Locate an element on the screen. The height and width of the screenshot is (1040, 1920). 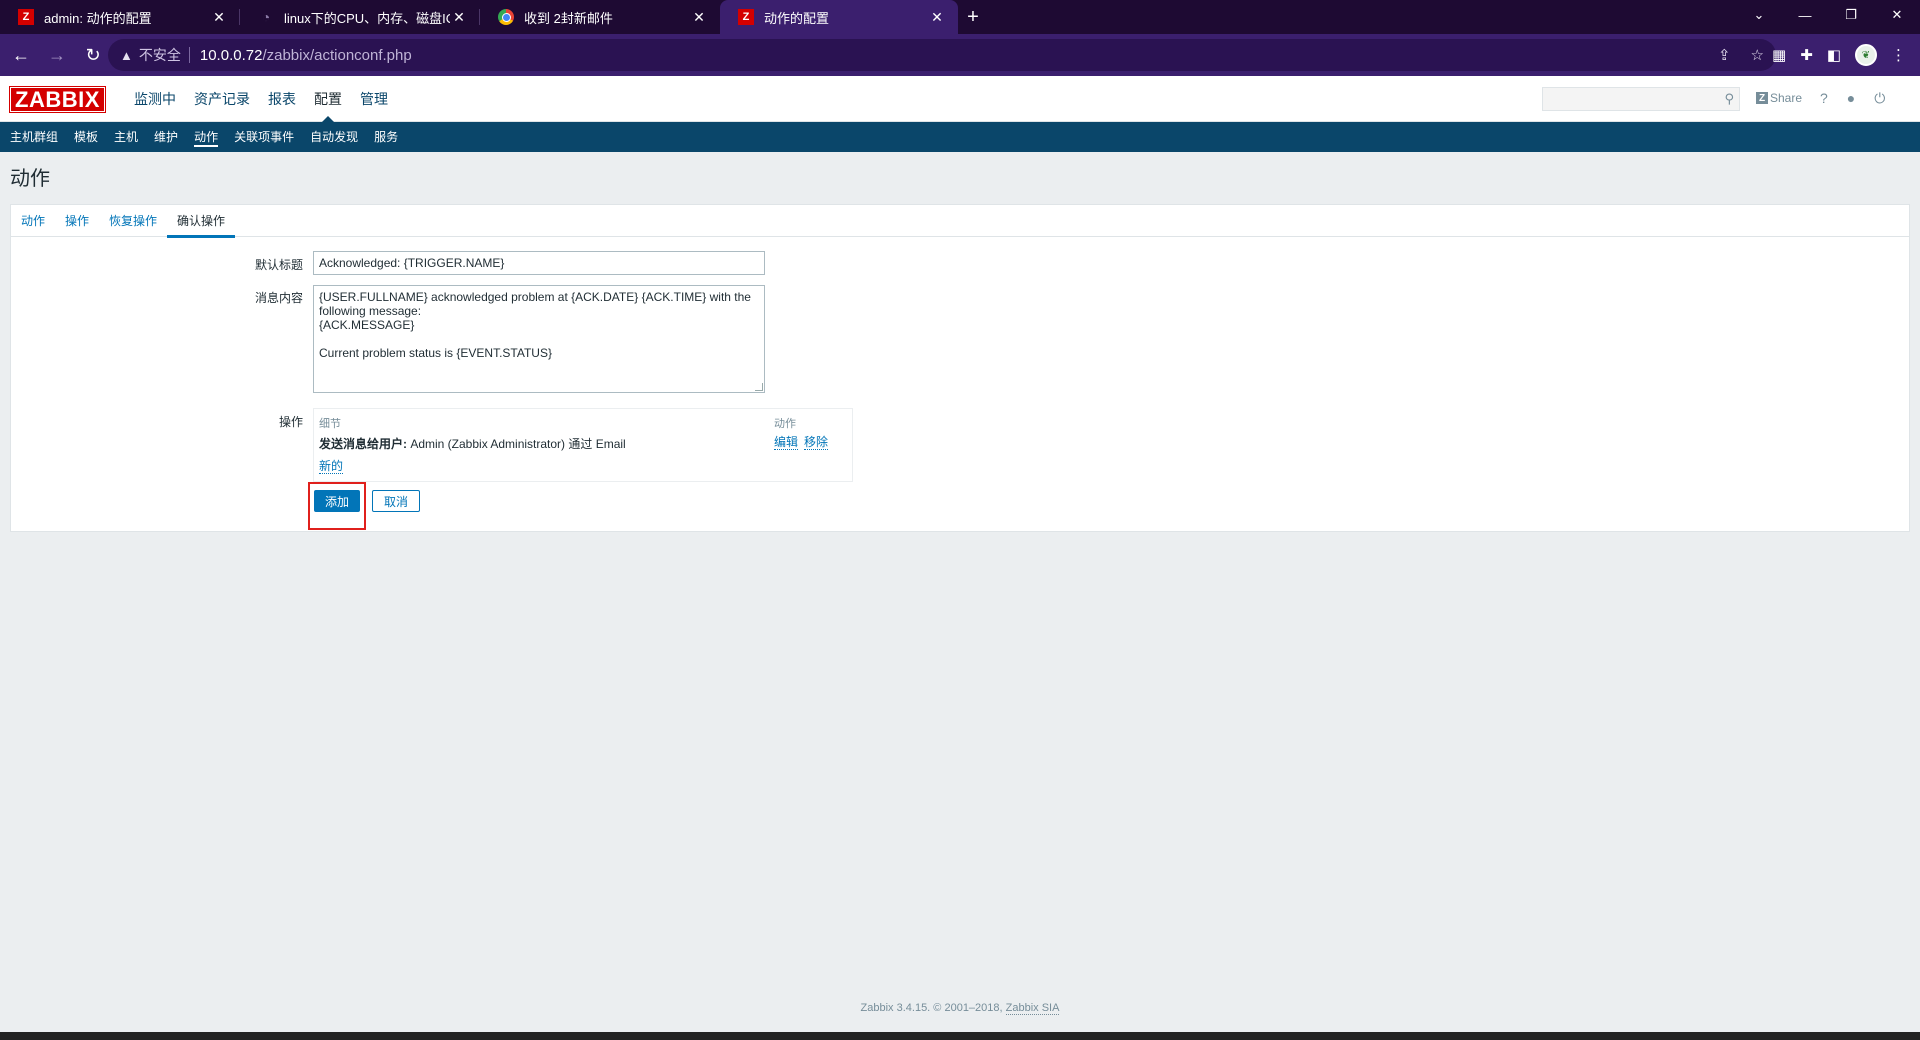
remove-operation-link: 移除 is located at coordinates (816, 442).